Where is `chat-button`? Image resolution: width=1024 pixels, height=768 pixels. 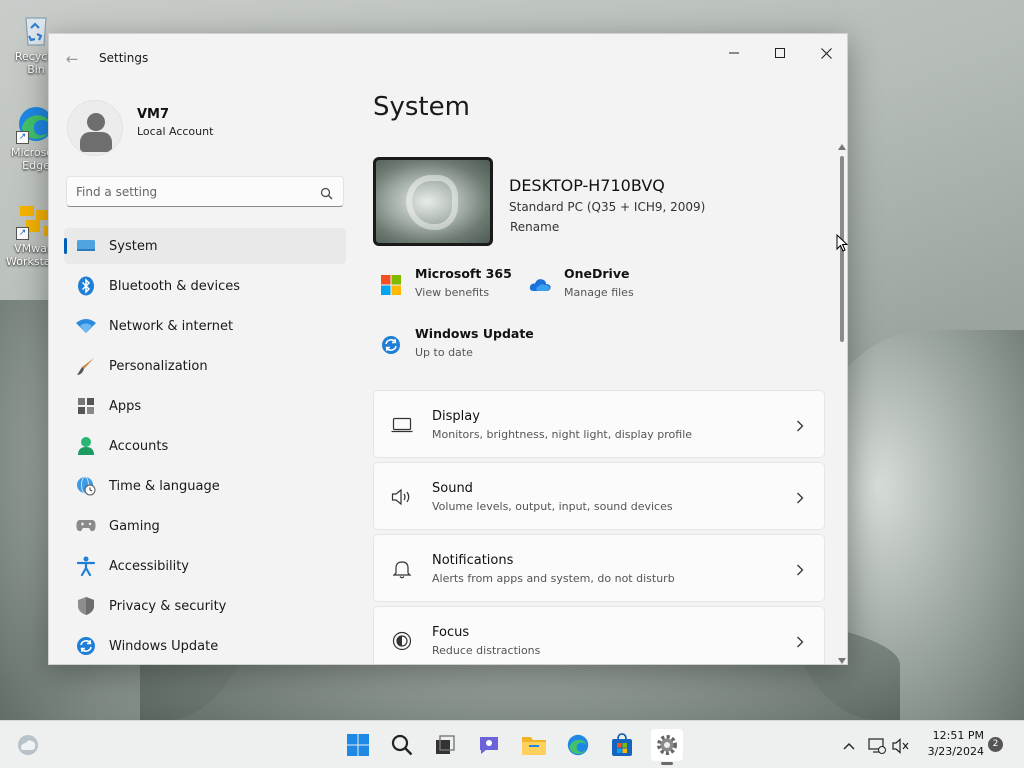
chat-button is located at coordinates (489, 745).